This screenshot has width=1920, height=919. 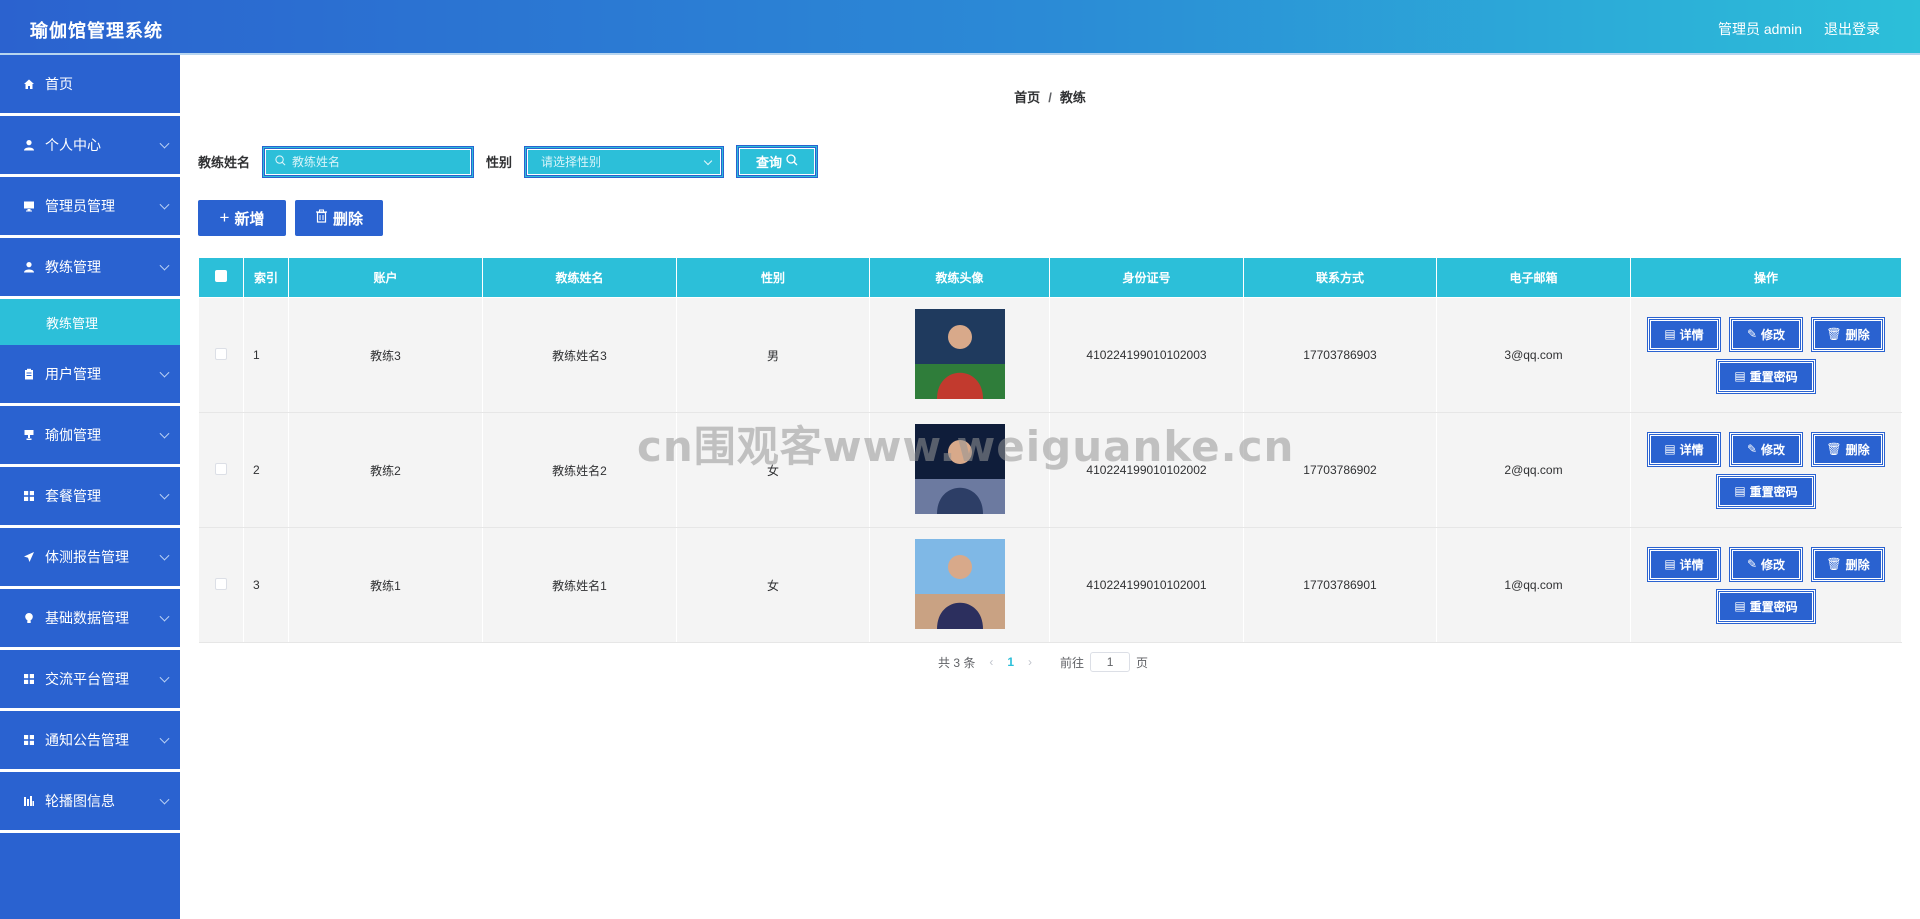 I want to click on name-search-input: 教练姓名, so click(x=368, y=161).